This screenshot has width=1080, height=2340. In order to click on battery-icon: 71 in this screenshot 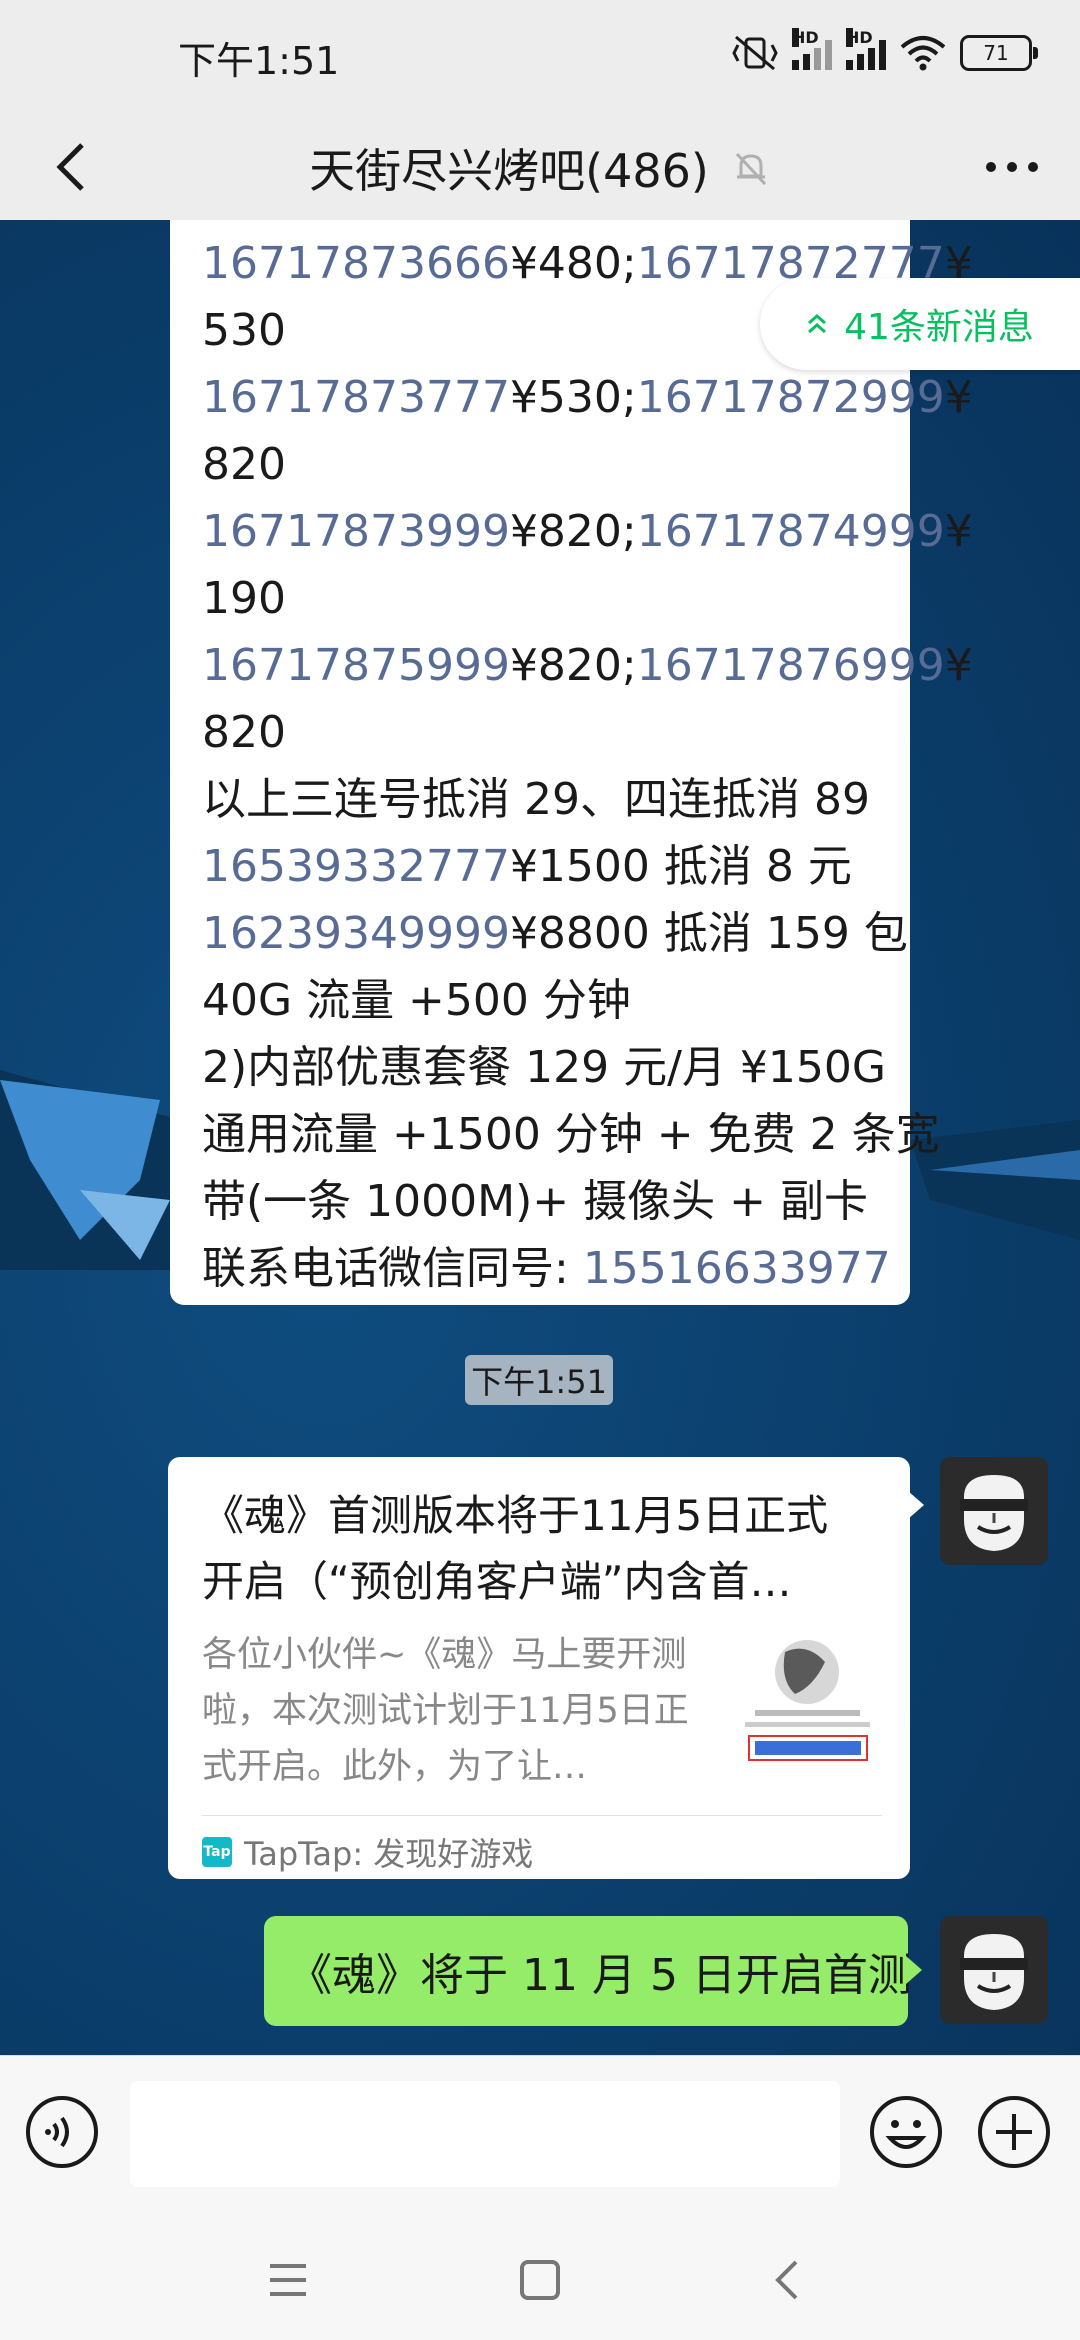, I will do `click(999, 53)`.